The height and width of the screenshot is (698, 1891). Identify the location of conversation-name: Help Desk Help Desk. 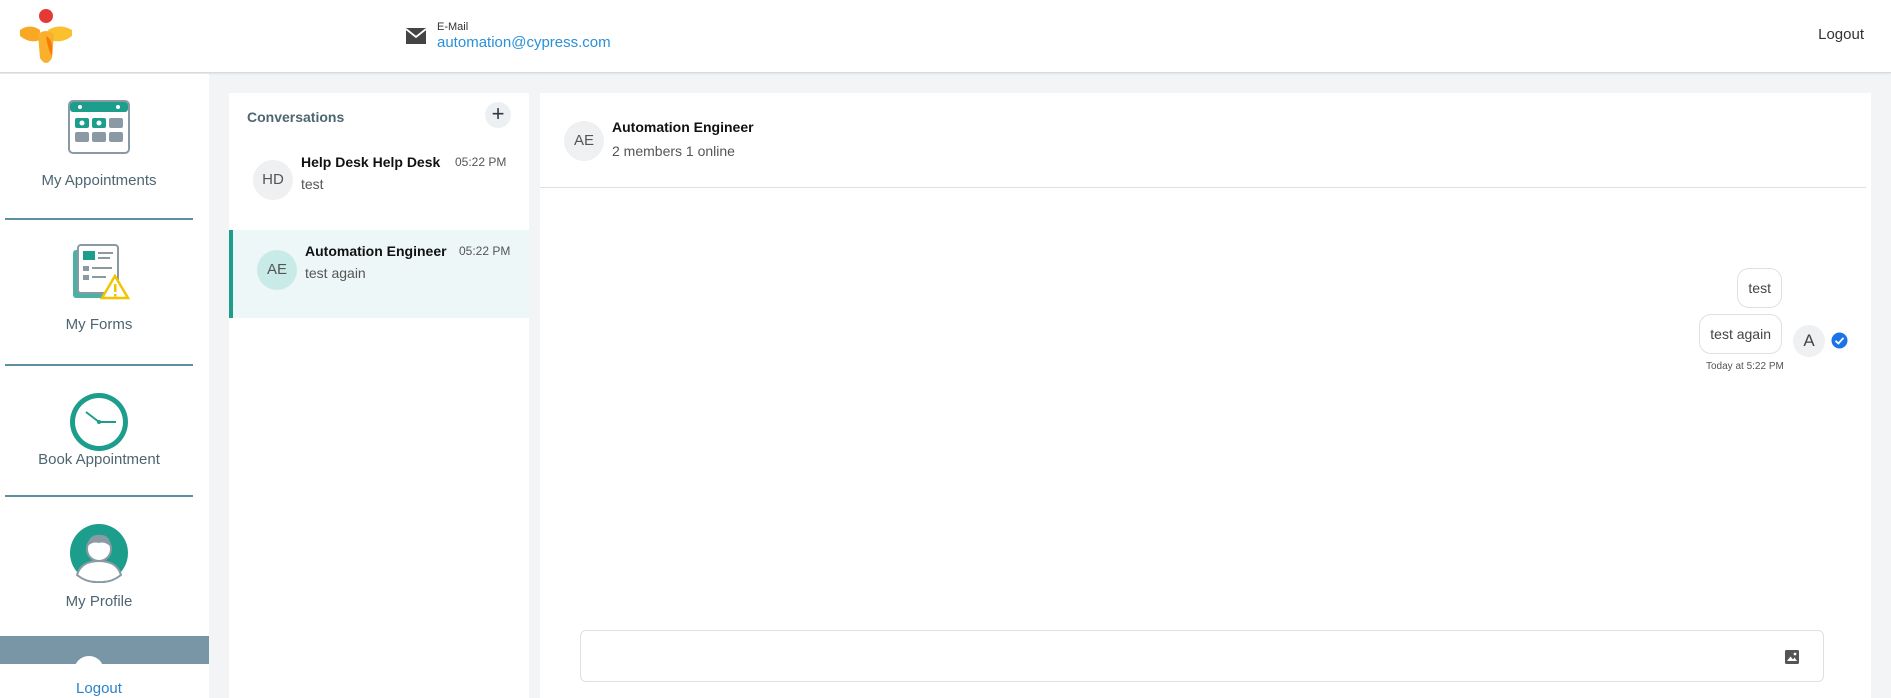
(371, 162).